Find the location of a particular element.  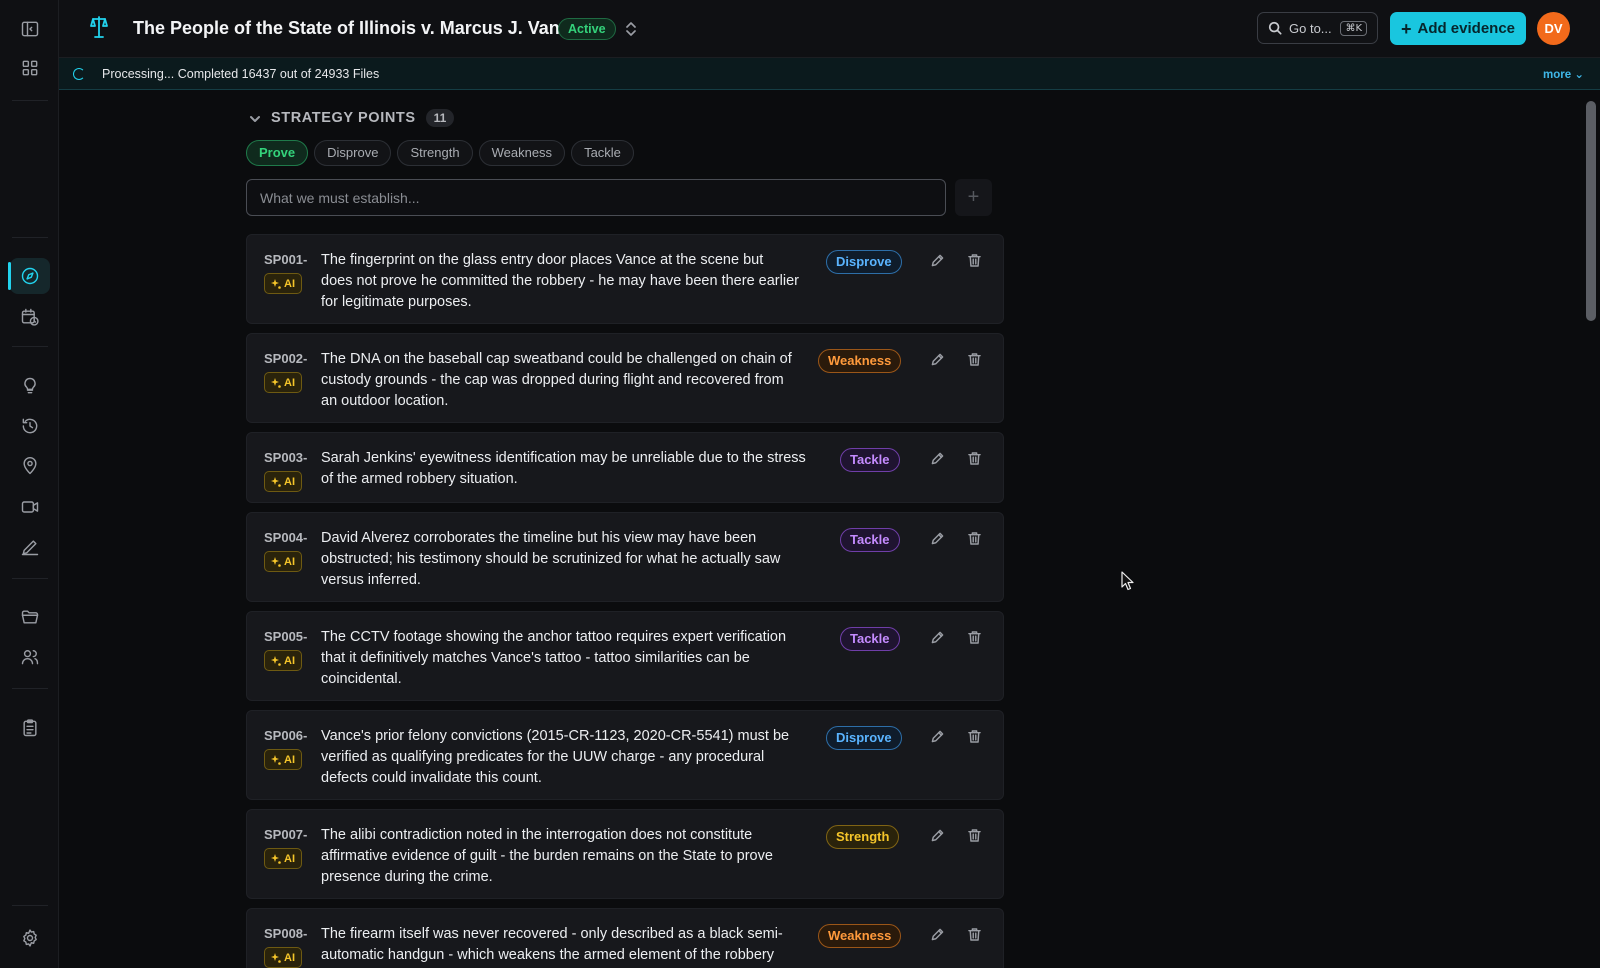

search-icon is located at coordinates (1275, 28).